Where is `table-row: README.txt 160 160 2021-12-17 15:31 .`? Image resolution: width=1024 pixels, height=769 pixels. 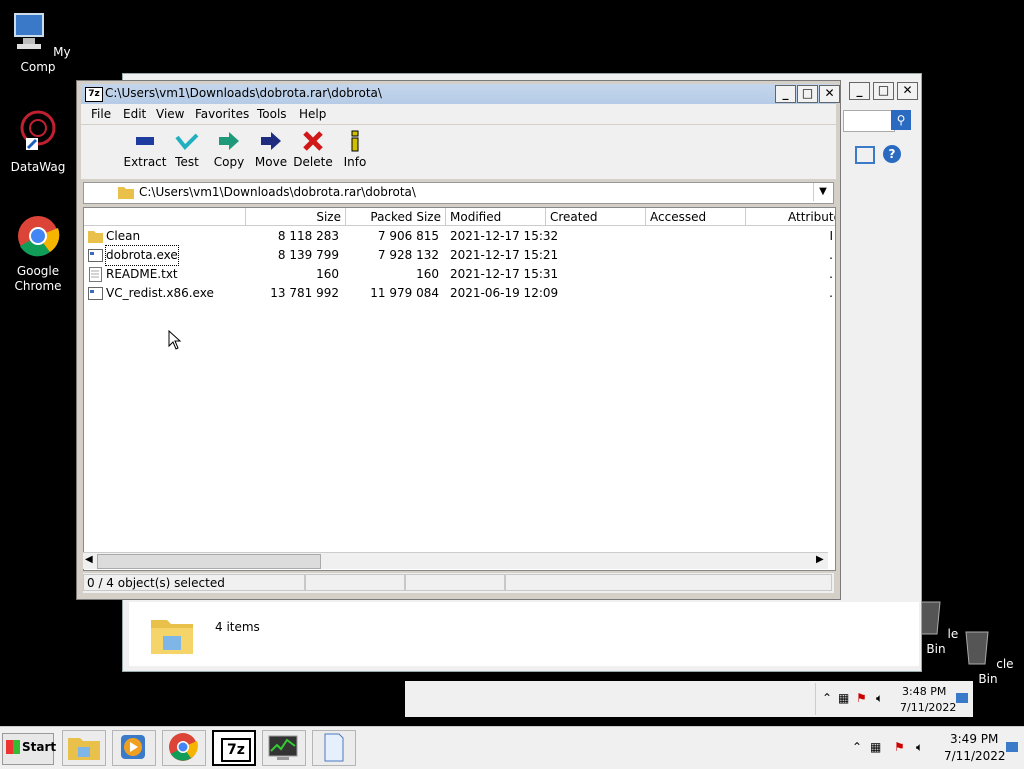 table-row: README.txt 160 160 2021-12-17 15:31 . is located at coordinates (459, 274).